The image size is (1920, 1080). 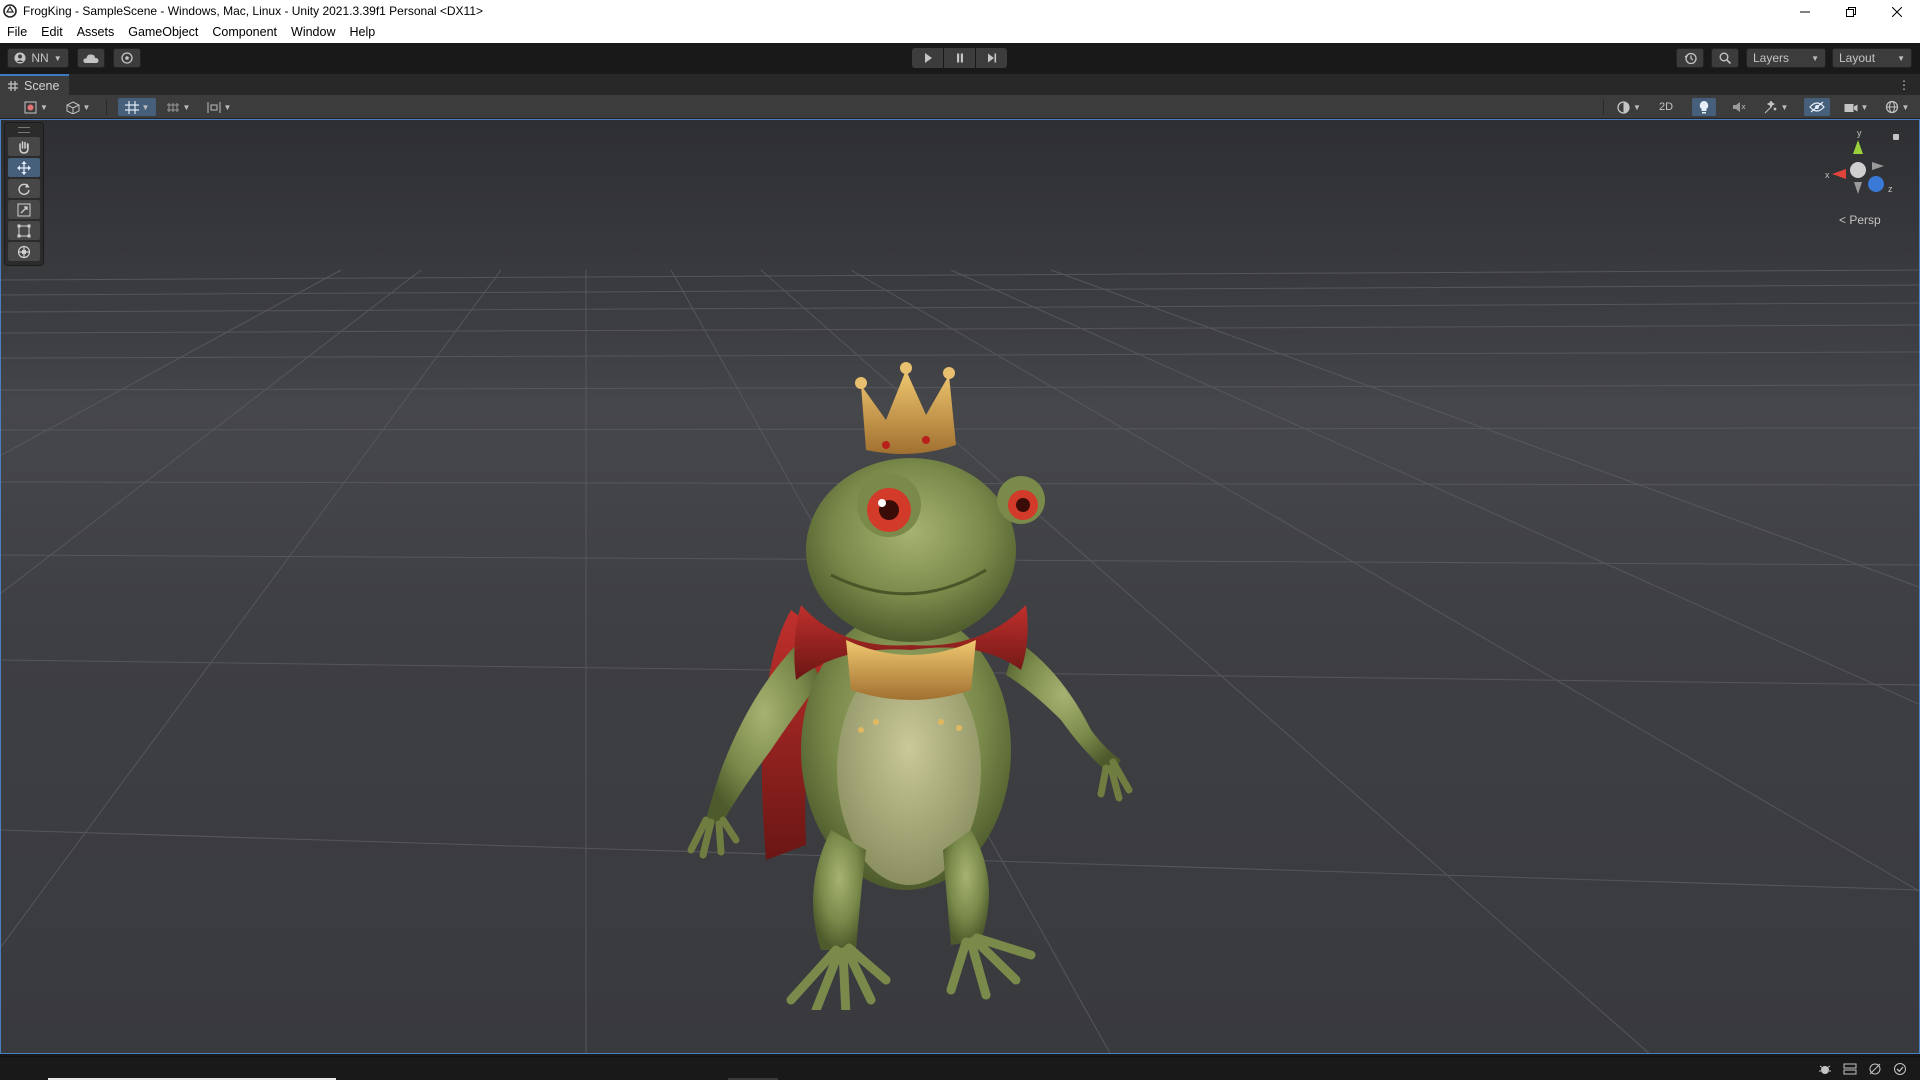 I want to click on pause-button, so click(x=959, y=58).